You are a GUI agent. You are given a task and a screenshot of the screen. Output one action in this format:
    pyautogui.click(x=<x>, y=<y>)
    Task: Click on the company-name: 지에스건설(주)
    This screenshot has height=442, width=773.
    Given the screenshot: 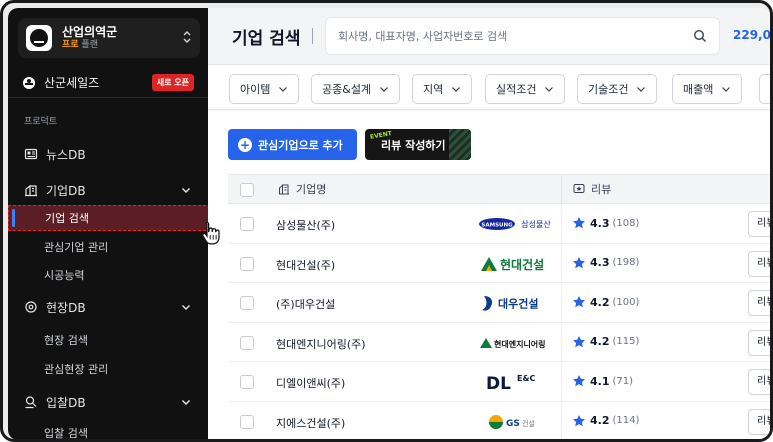 What is the action you would take?
    pyautogui.click(x=310, y=423)
    